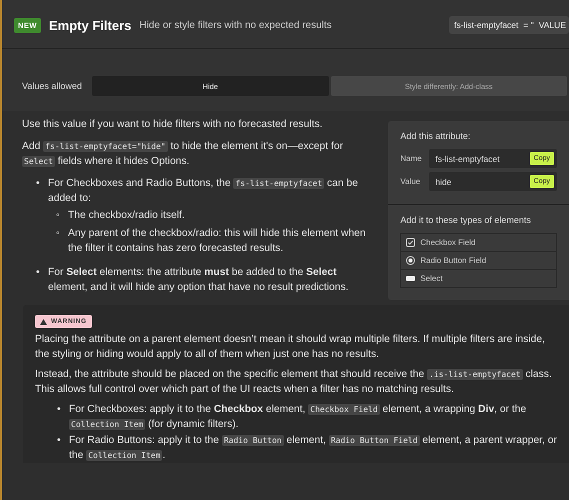 The image size is (569, 500). What do you see at coordinates (294, 382) in the screenshot?
I see `warning-paragraph: Instead, the attribute should be placed on the specific element that should receive the .is-list-emptyfacet class. This allows full control over which part of the UI reacts when a filter has no matching results.` at bounding box center [294, 382].